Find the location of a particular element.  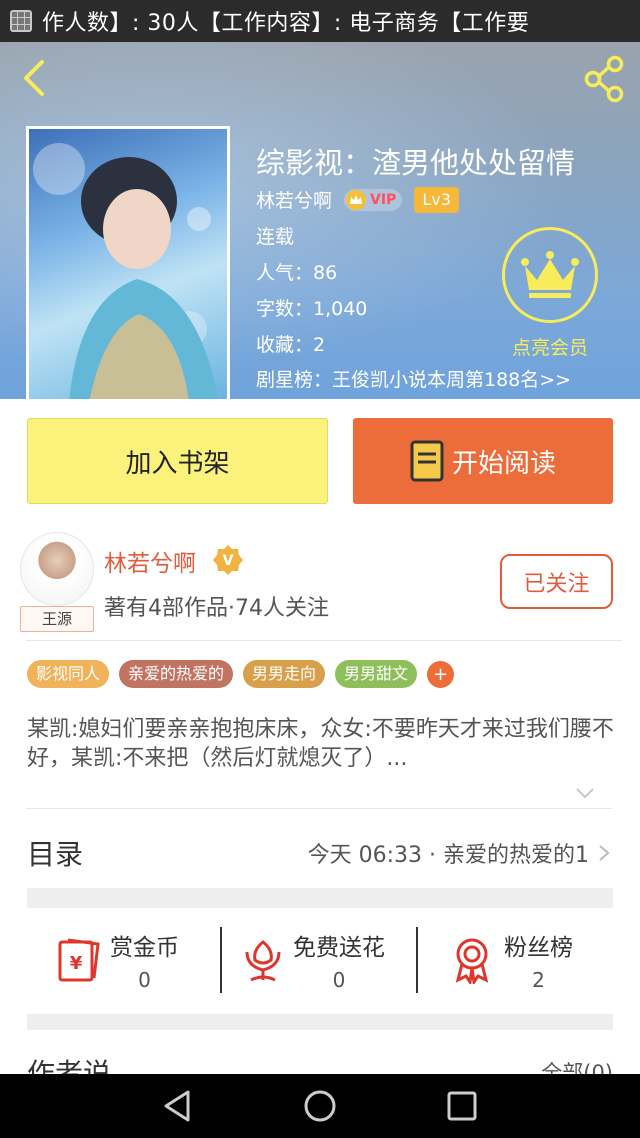

book-icon is located at coordinates (427, 461).